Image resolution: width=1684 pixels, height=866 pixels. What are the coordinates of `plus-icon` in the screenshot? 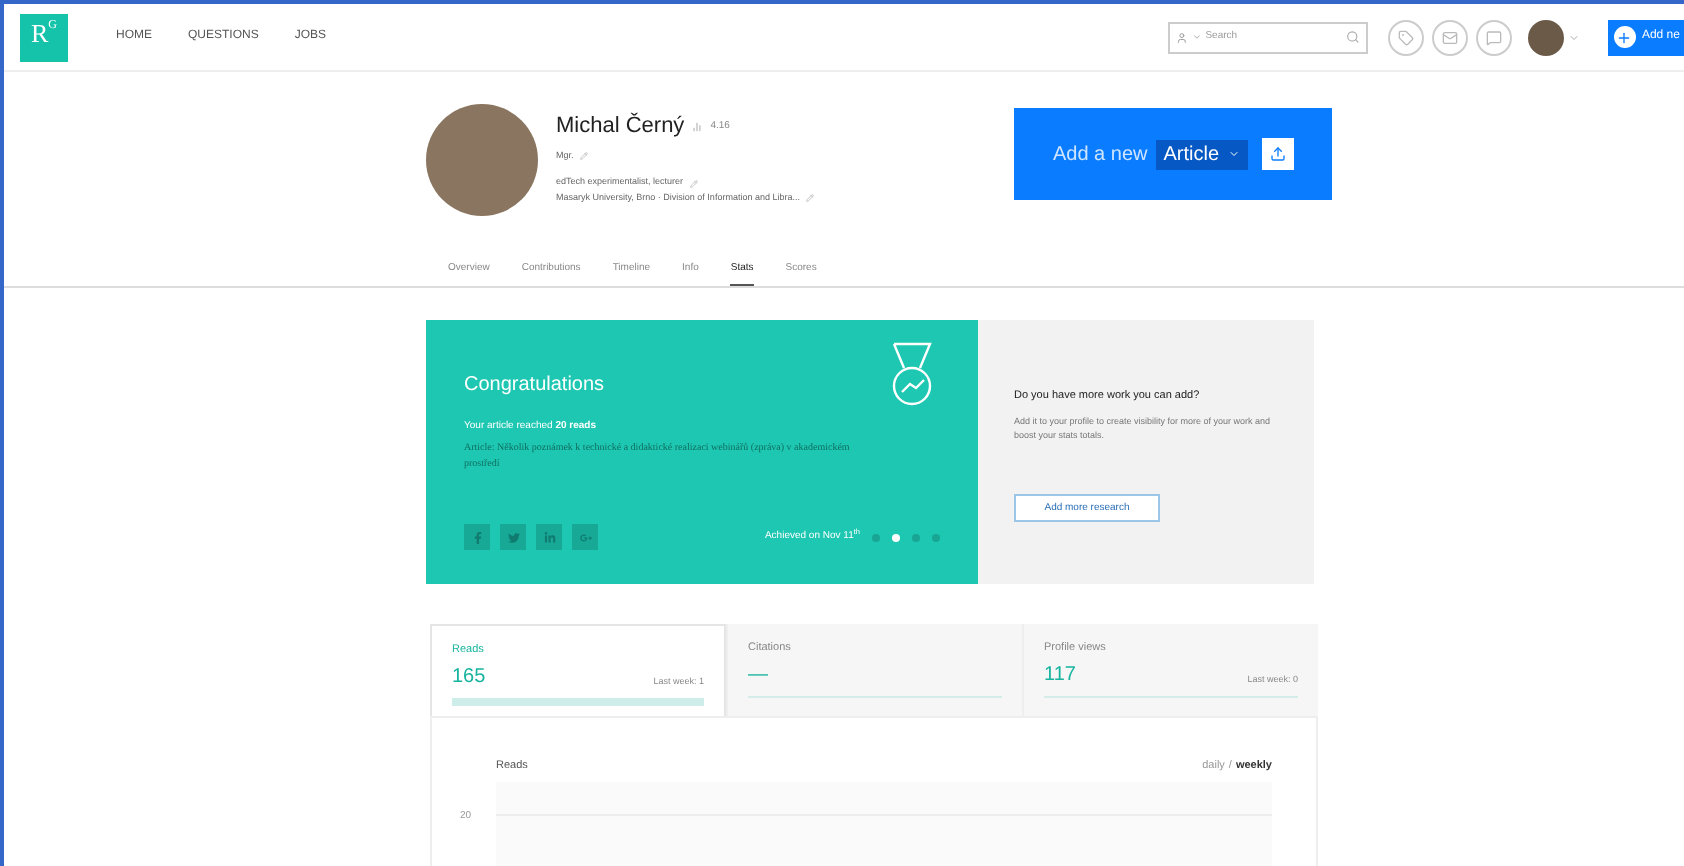 It's located at (1624, 37).